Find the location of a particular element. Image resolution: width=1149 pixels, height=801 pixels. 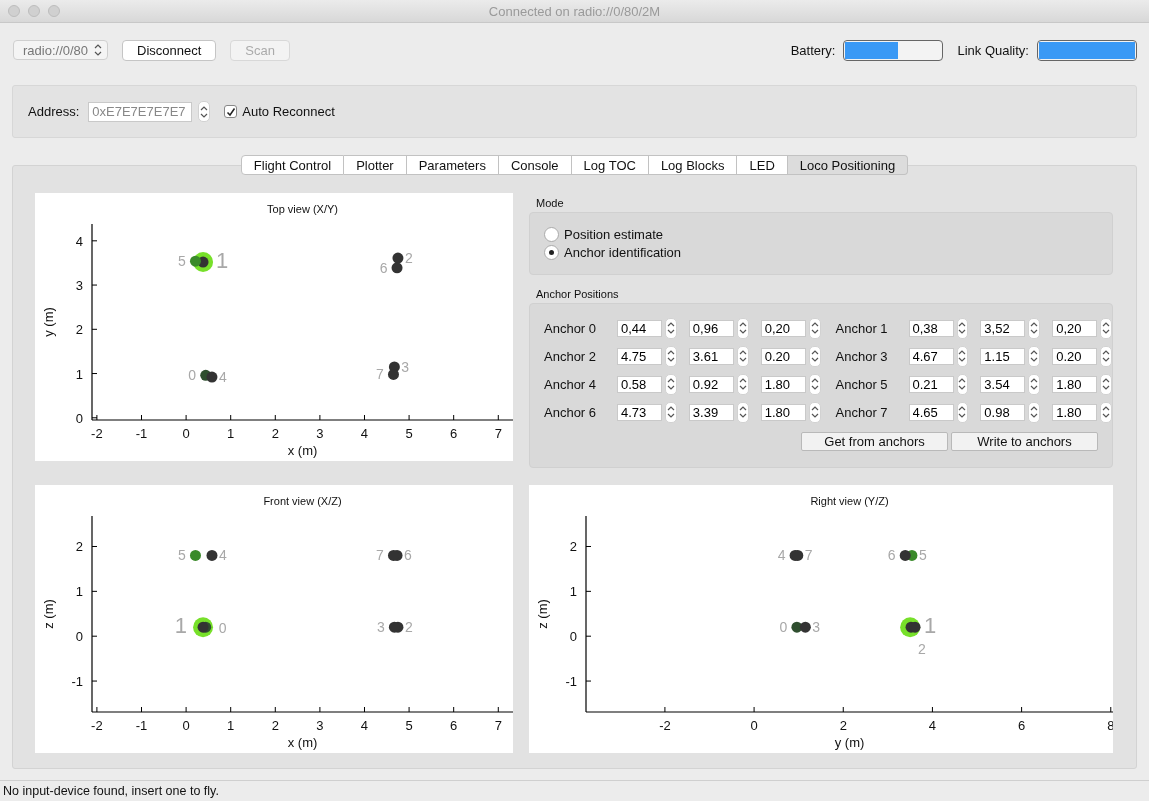

coordinate-field: 3.39 is located at coordinates (711, 412).